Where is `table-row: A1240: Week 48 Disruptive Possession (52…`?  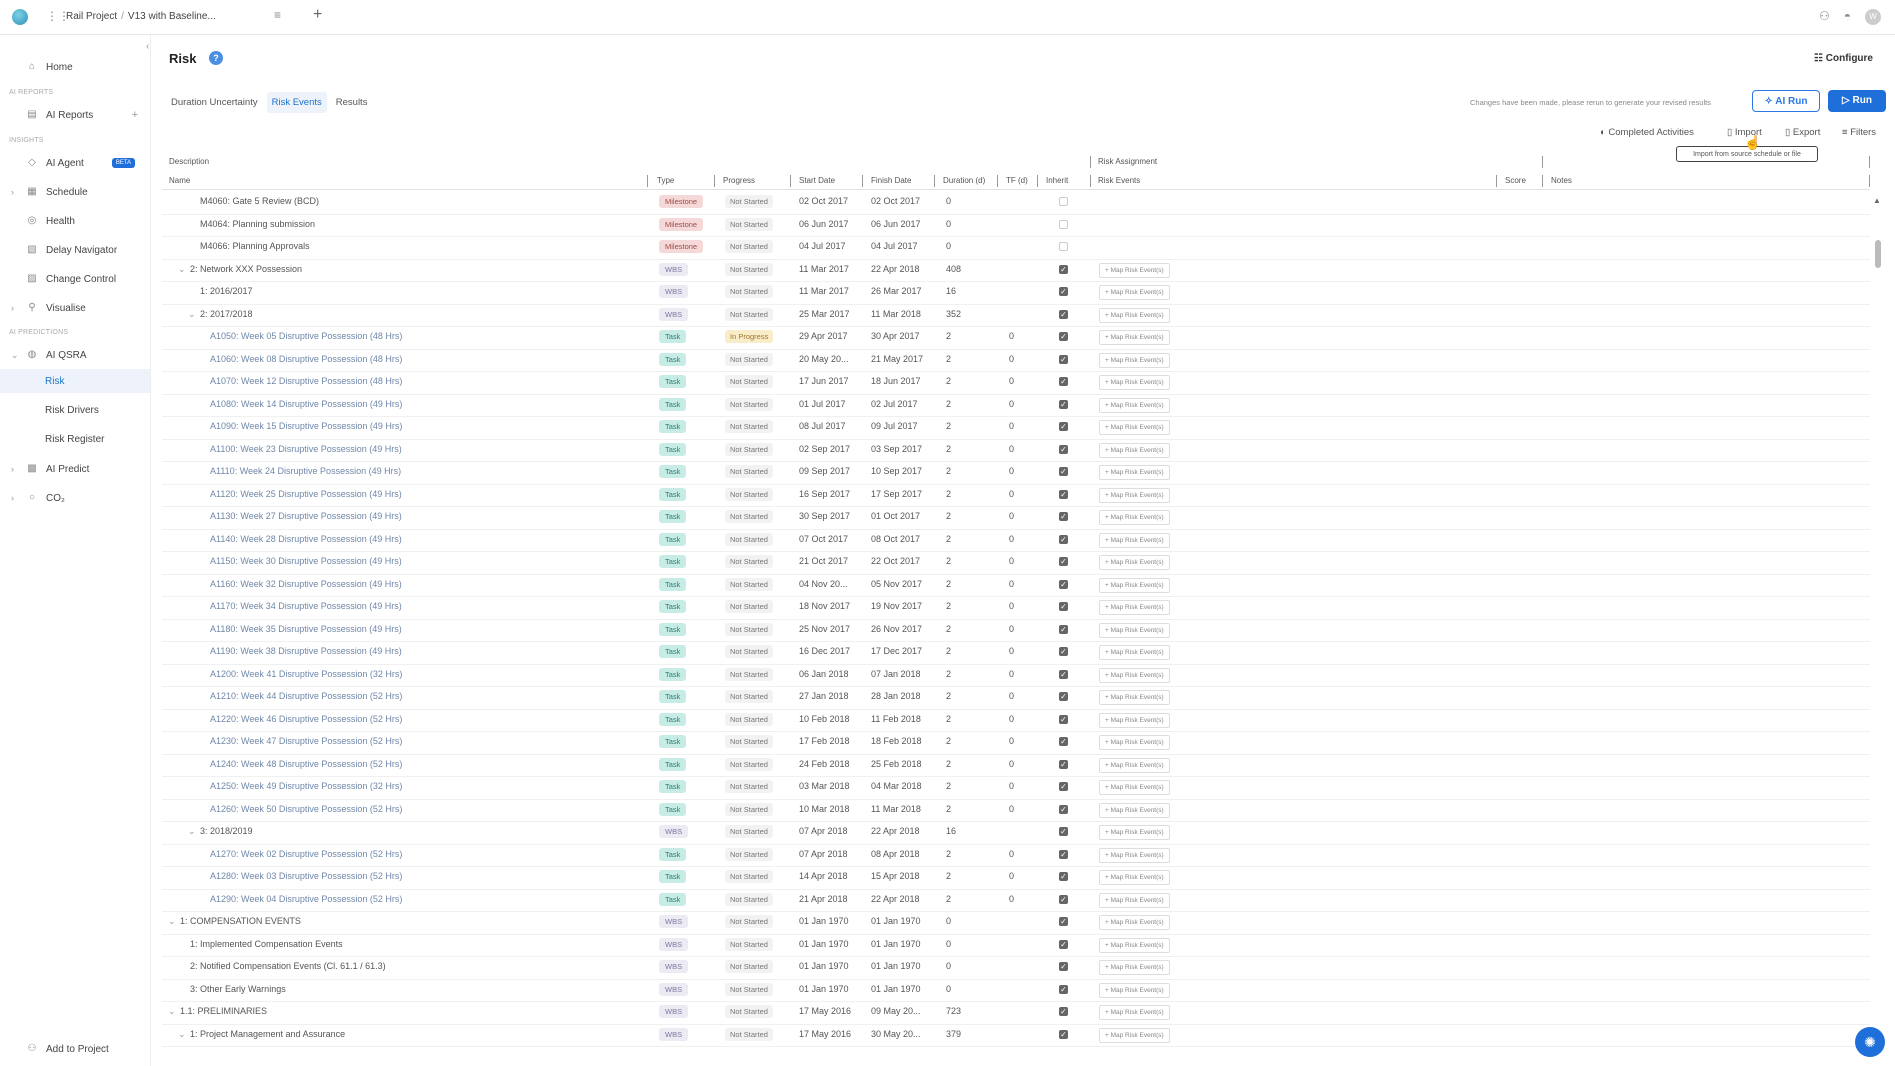
table-row: A1240: Week 48 Disruptive Possession (52… is located at coordinates (1016, 765).